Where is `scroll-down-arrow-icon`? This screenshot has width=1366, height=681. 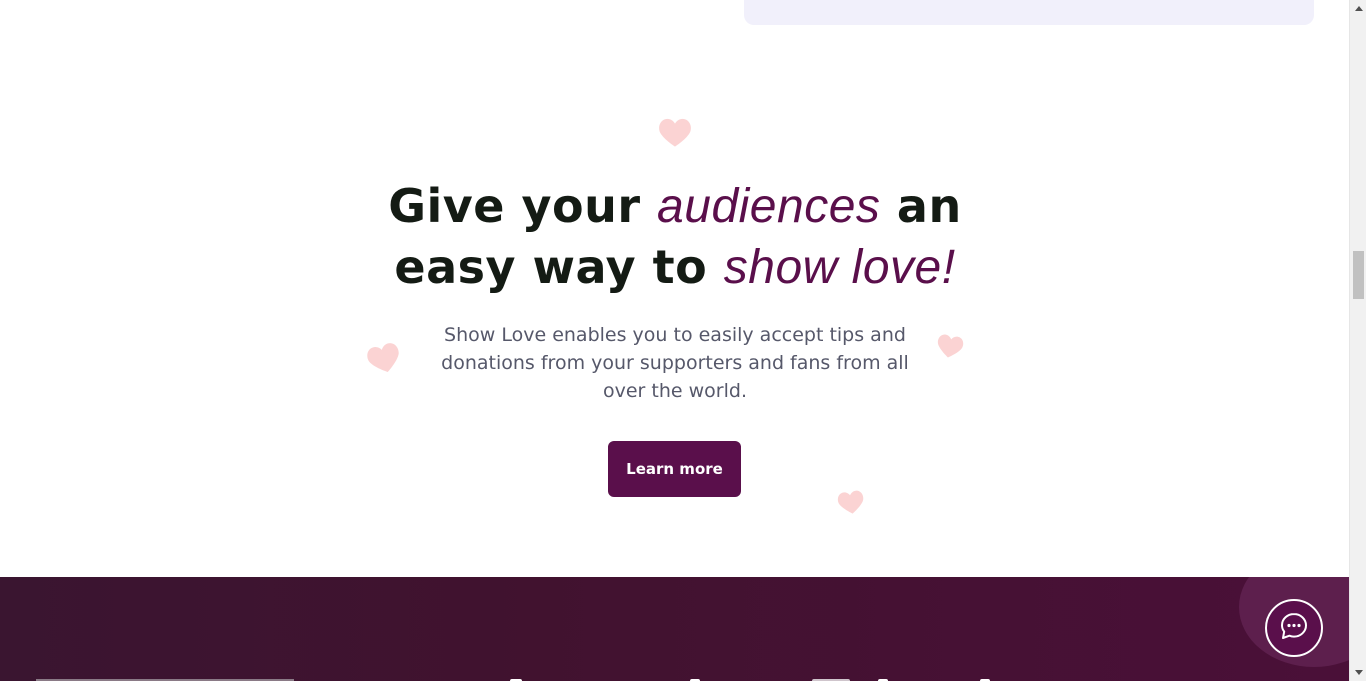 scroll-down-arrow-icon is located at coordinates (1358, 672).